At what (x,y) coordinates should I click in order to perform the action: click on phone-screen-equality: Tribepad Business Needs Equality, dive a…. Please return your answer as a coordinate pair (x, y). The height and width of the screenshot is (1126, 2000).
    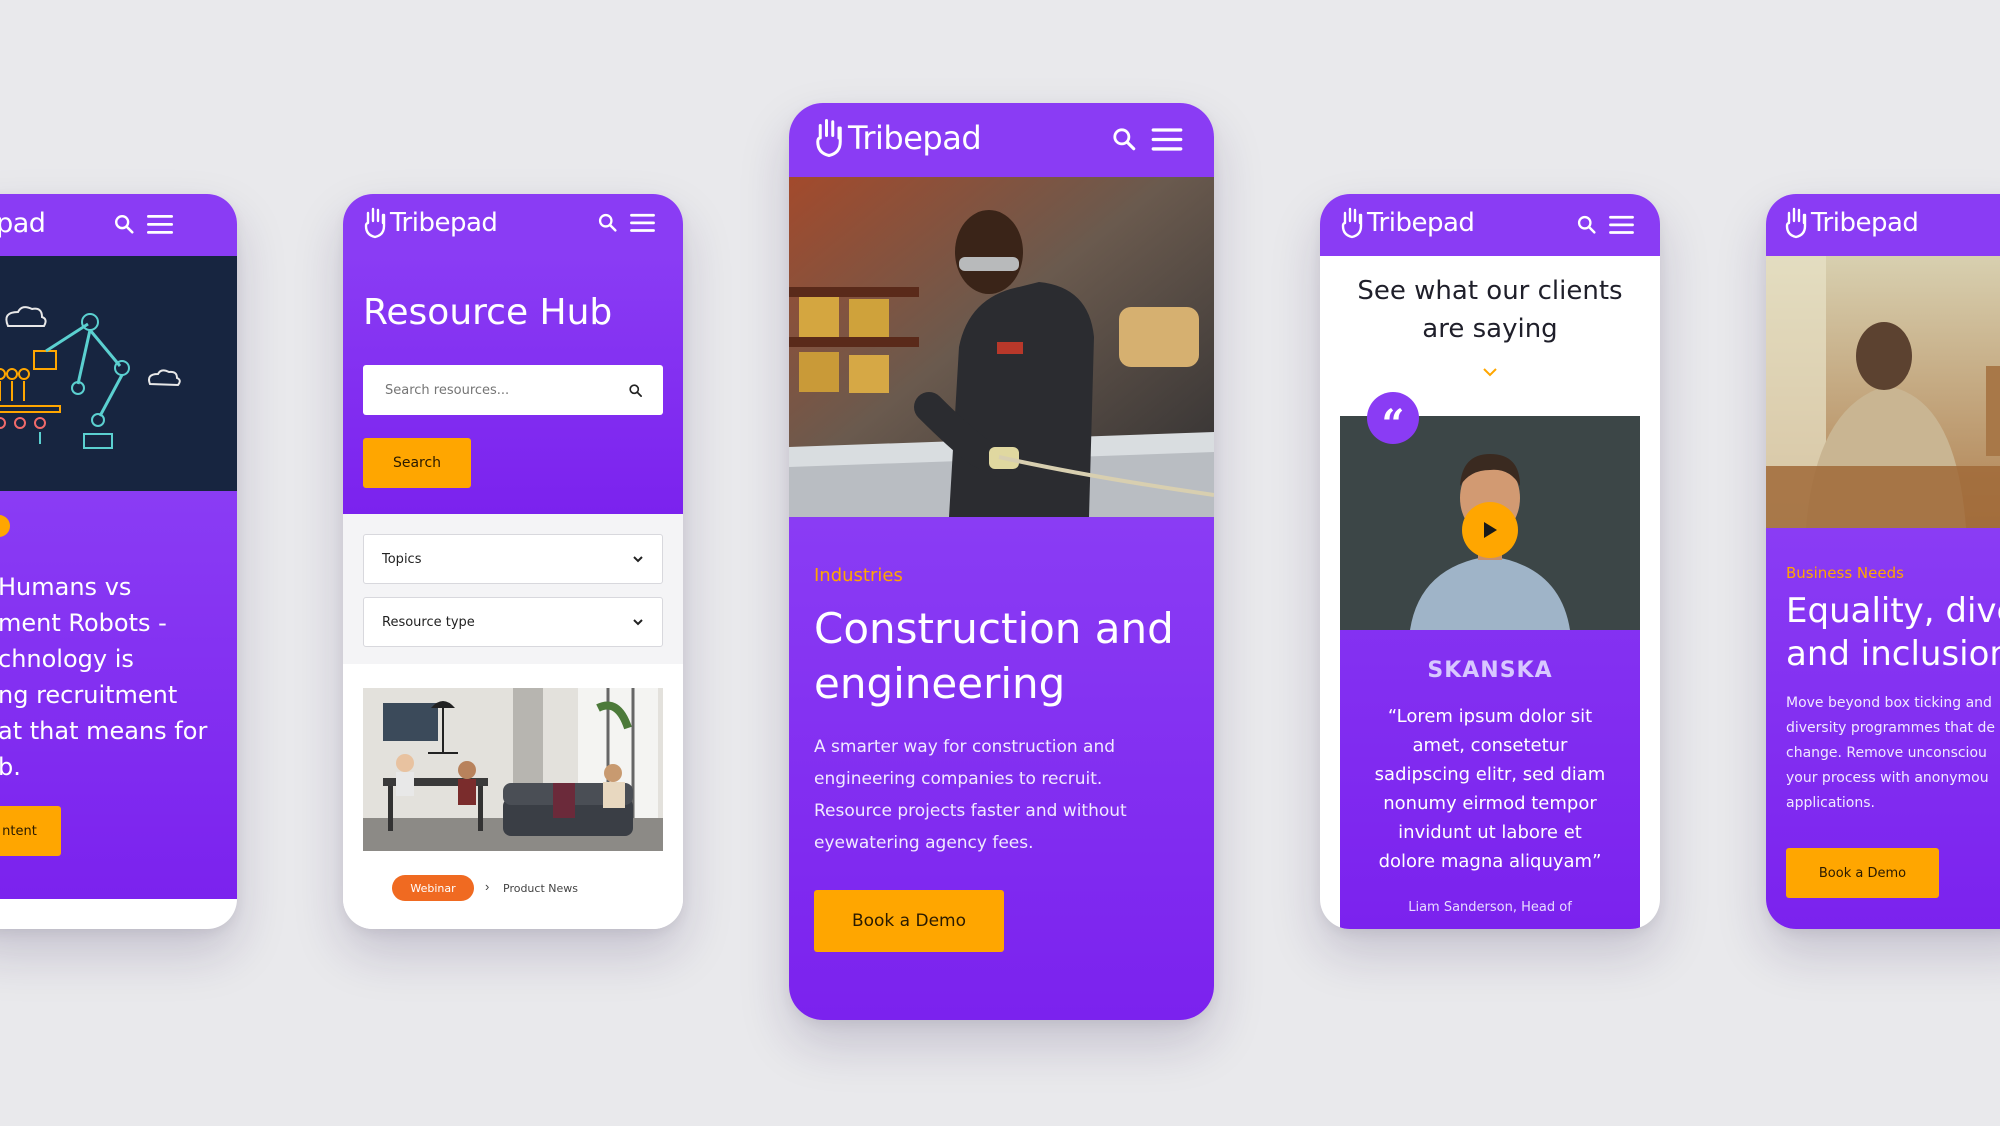
    Looking at the image, I should click on (1883, 561).